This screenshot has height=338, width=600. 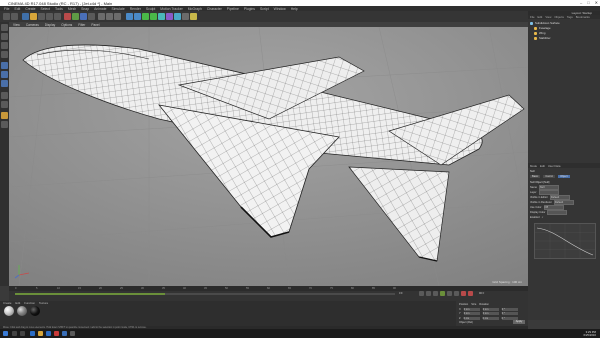 What do you see at coordinates (490, 313) in the screenshot?
I see `size-y-input: 0 cm` at bounding box center [490, 313].